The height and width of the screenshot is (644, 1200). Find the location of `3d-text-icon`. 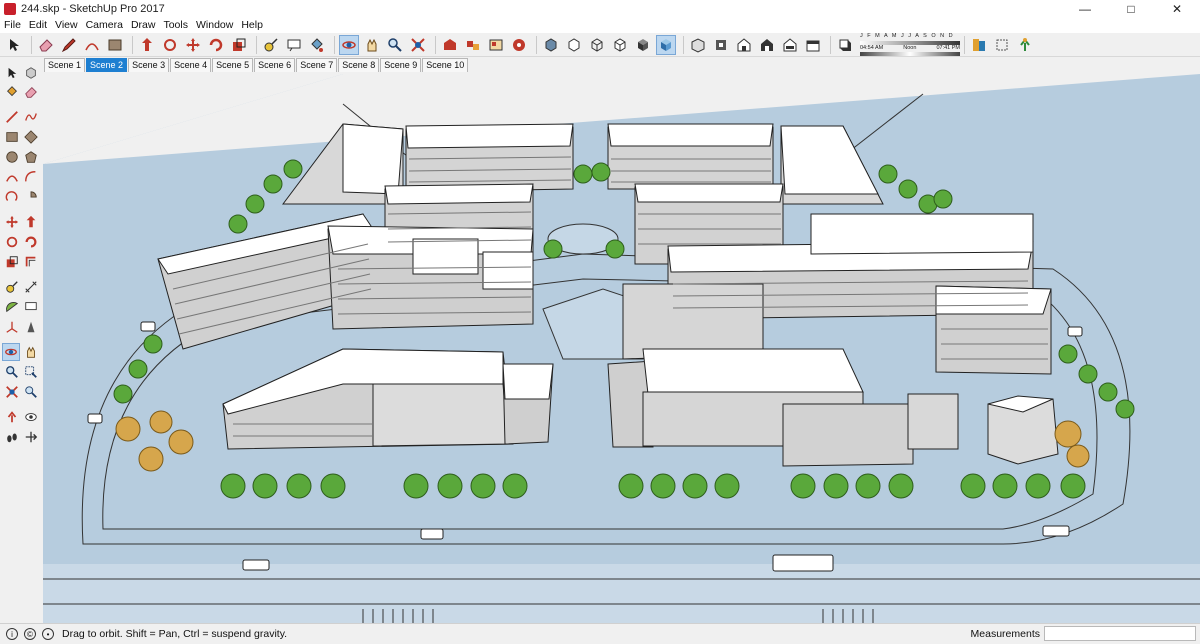

3d-text-icon is located at coordinates (31, 327).